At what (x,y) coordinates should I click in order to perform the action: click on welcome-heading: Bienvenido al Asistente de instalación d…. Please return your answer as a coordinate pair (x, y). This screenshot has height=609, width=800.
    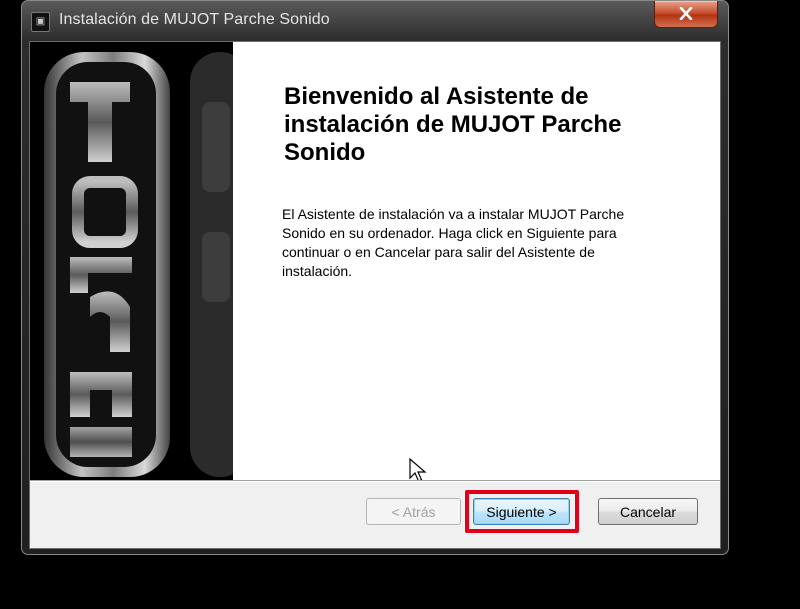
    Looking at the image, I should click on (453, 124).